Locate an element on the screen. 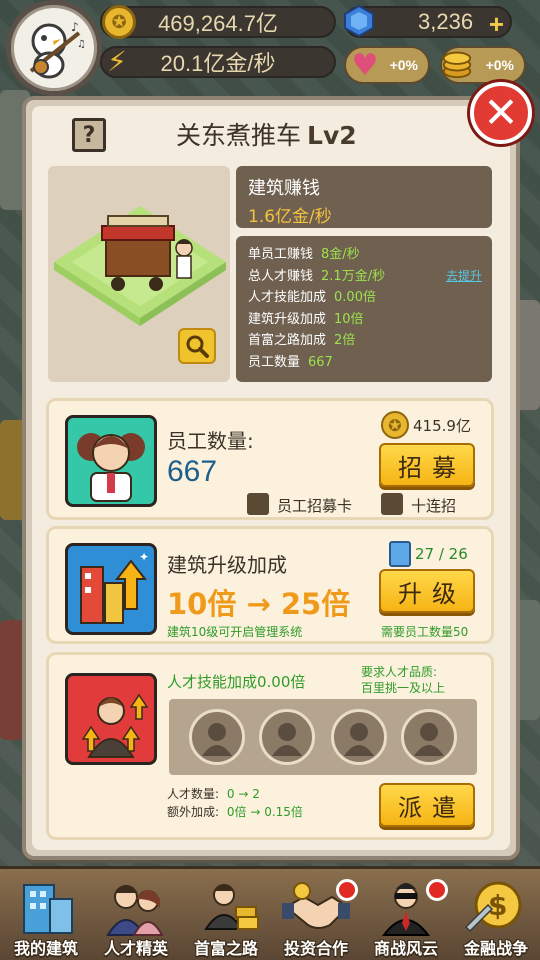 The image size is (540, 960). question-icon: ? is located at coordinates (89, 135).